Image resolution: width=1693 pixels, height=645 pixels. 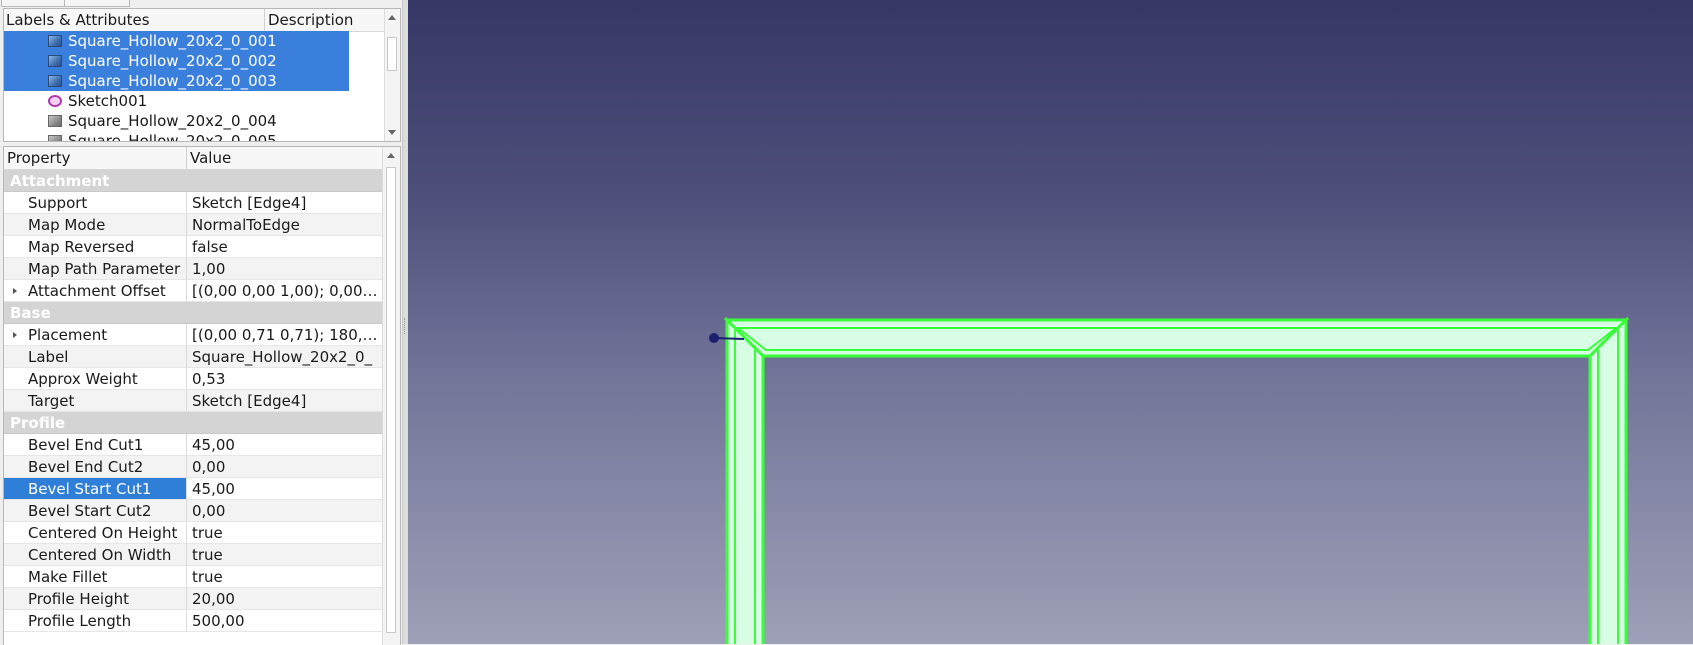 What do you see at coordinates (95, 202) in the screenshot?
I see `property-name: Support` at bounding box center [95, 202].